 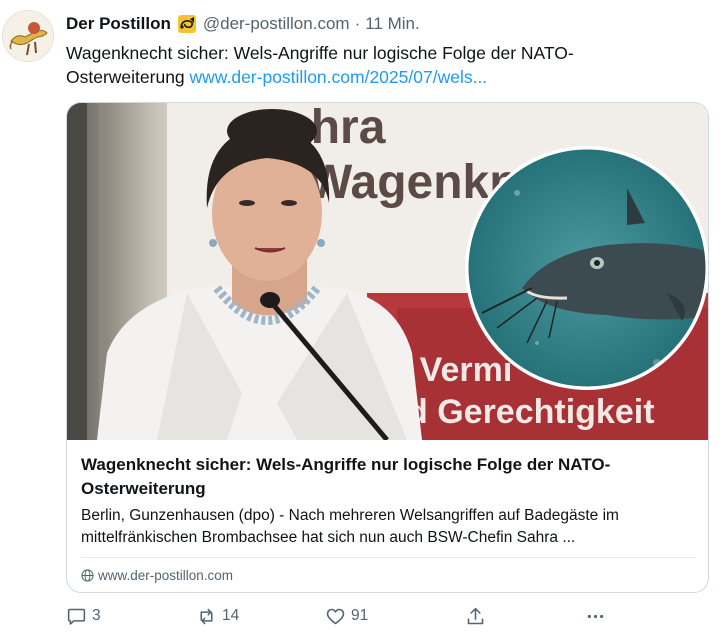 I want to click on postal-horn-badge-icon, so click(x=187, y=24).